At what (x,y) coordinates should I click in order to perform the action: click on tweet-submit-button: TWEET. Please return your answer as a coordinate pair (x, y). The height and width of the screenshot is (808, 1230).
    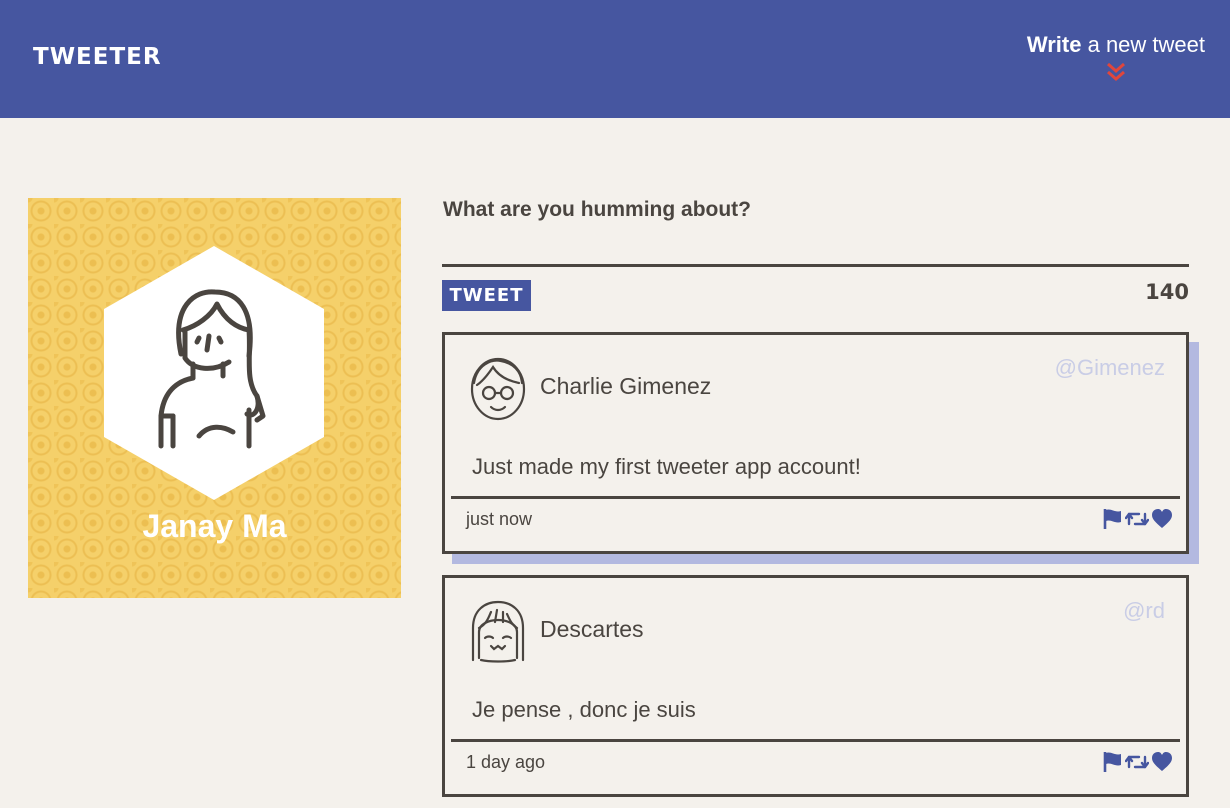
    Looking at the image, I should click on (486, 295).